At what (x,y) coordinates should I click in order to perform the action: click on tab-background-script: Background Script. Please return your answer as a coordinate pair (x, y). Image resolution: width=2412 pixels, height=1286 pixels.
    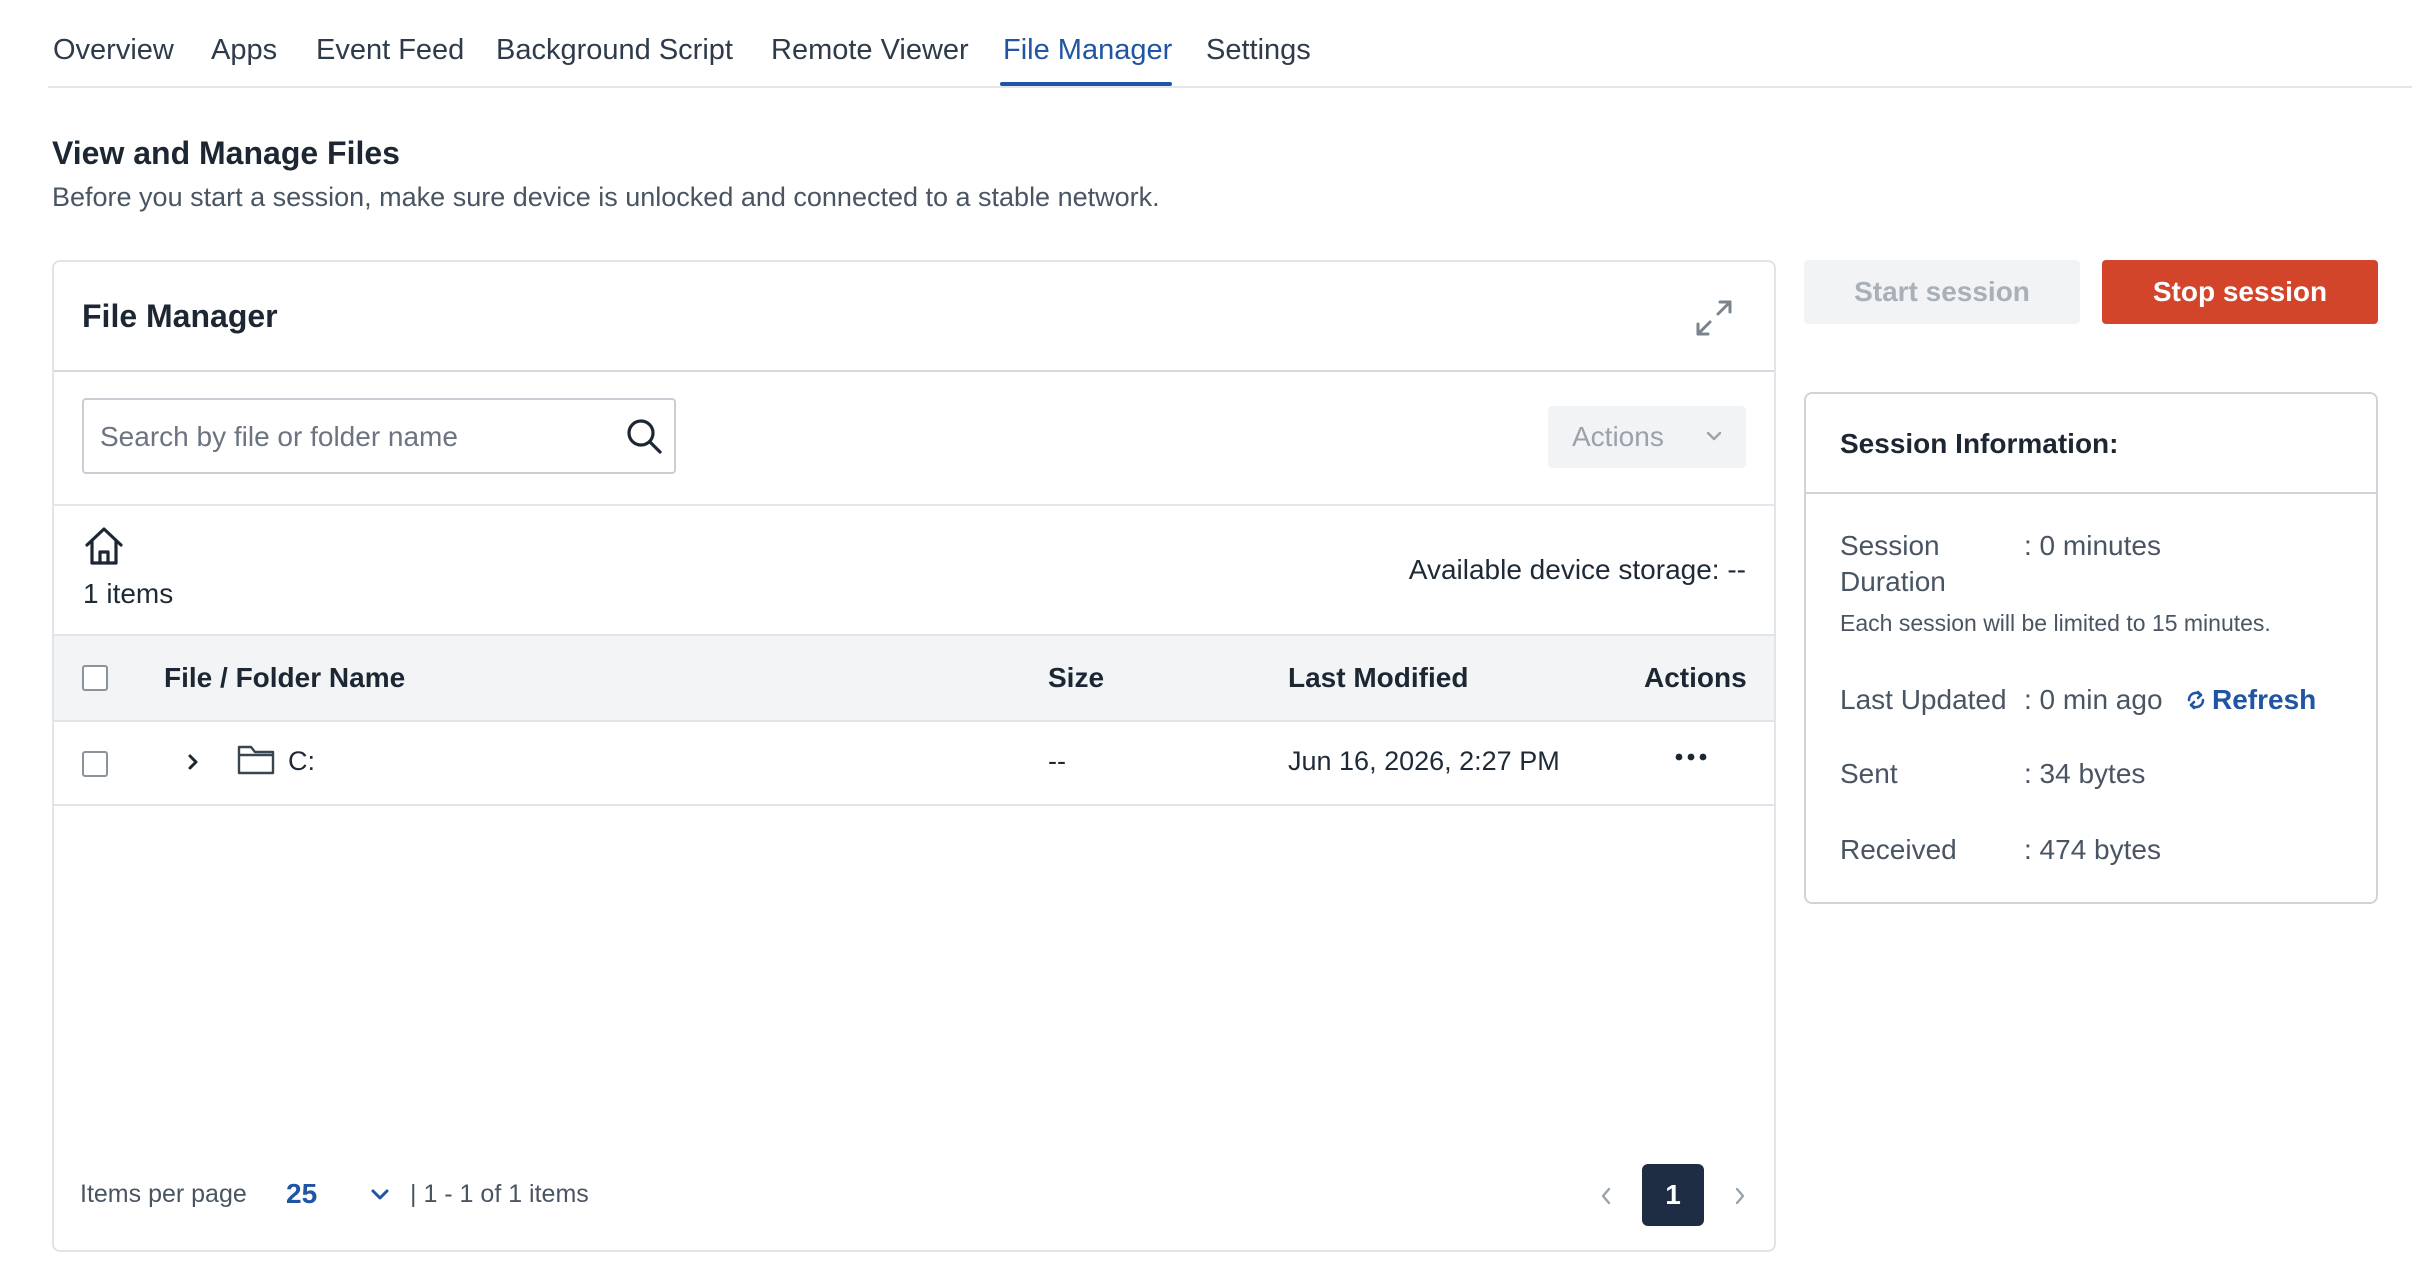
    Looking at the image, I should click on (614, 50).